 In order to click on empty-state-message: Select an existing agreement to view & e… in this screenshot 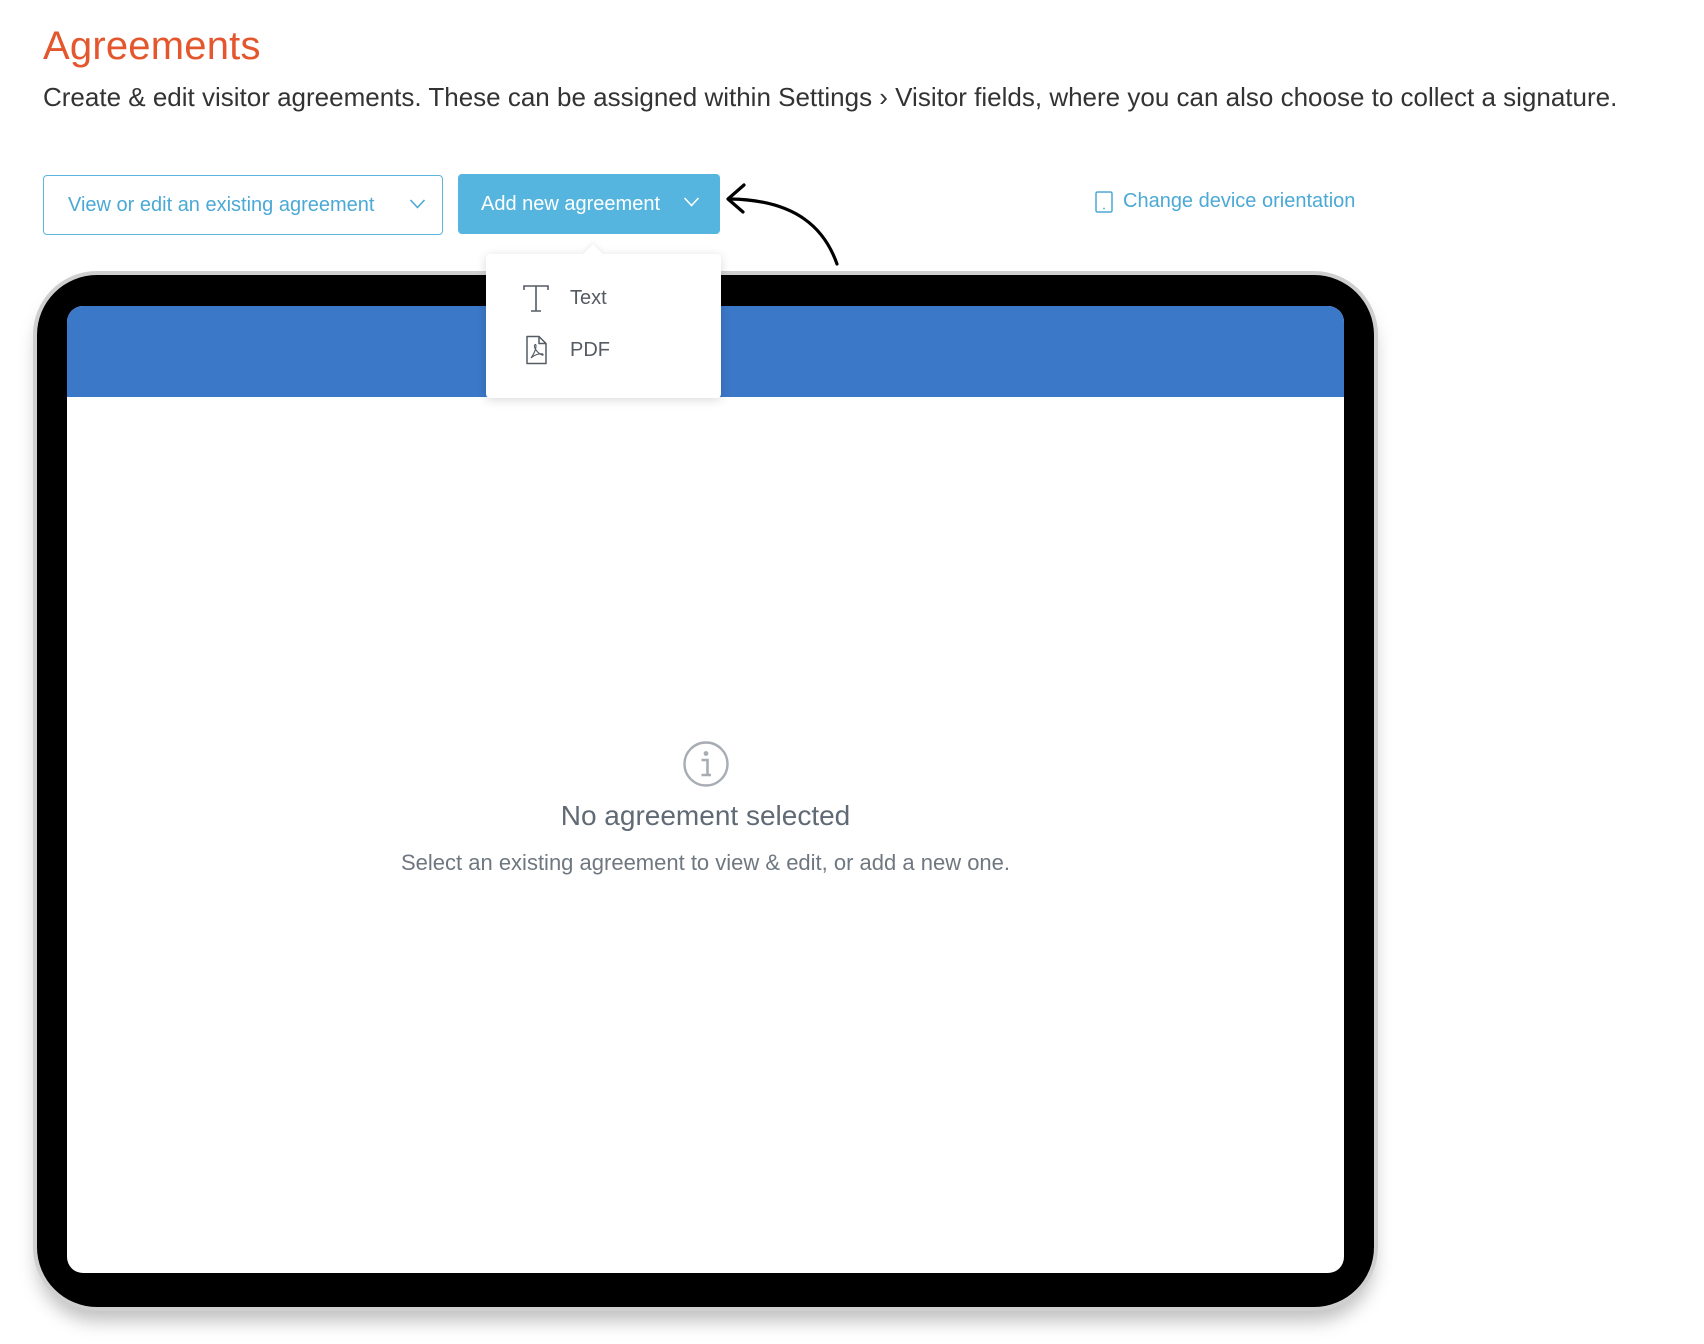, I will do `click(705, 862)`.